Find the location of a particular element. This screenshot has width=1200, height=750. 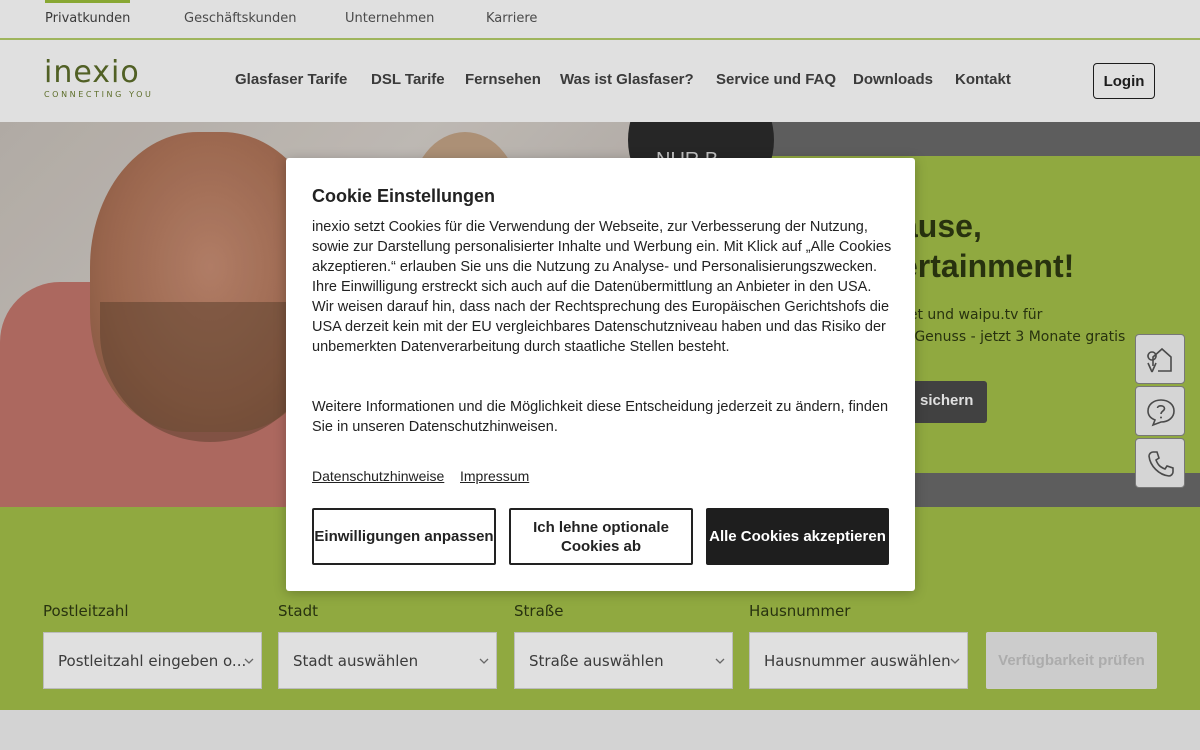

customize-consent-button: Einwilligungen anpassen is located at coordinates (404, 536).